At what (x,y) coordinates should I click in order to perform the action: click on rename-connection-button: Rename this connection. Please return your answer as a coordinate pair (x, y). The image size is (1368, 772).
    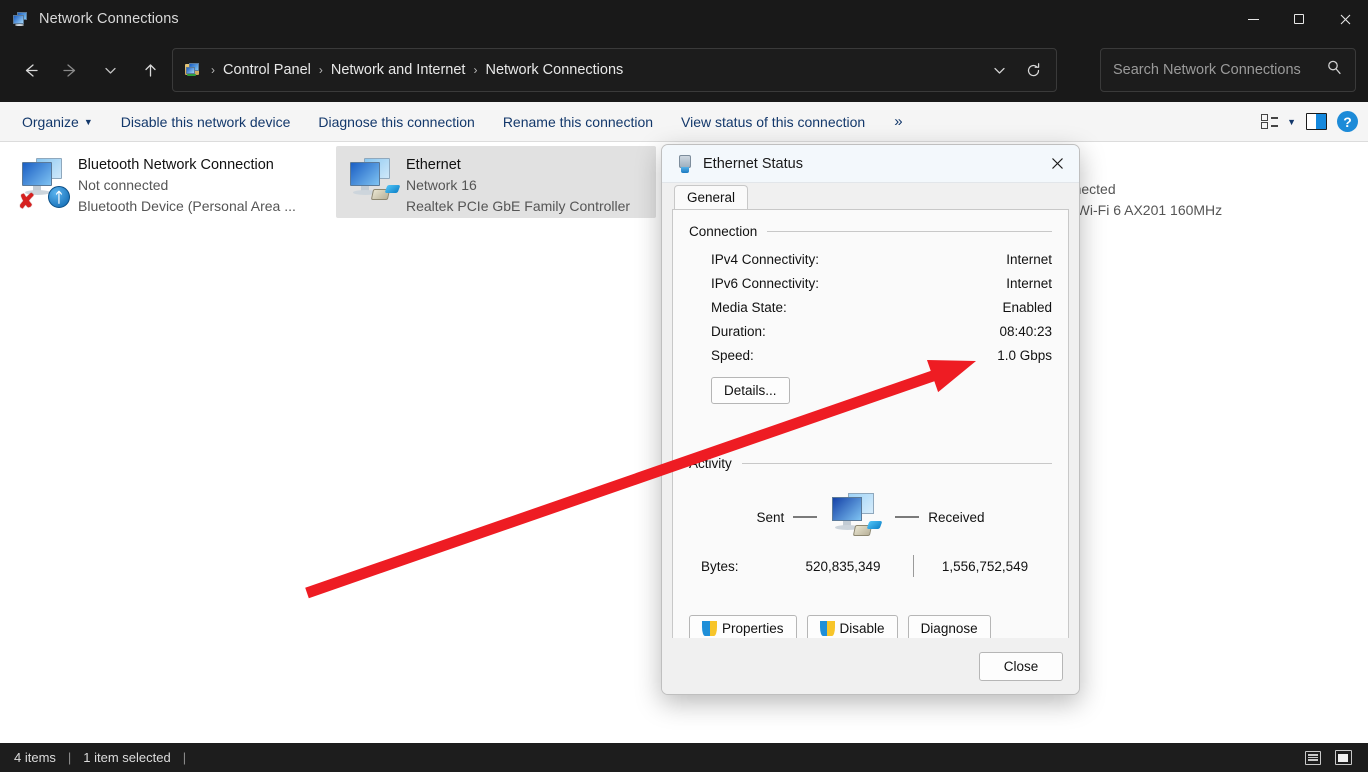
    Looking at the image, I should click on (578, 122).